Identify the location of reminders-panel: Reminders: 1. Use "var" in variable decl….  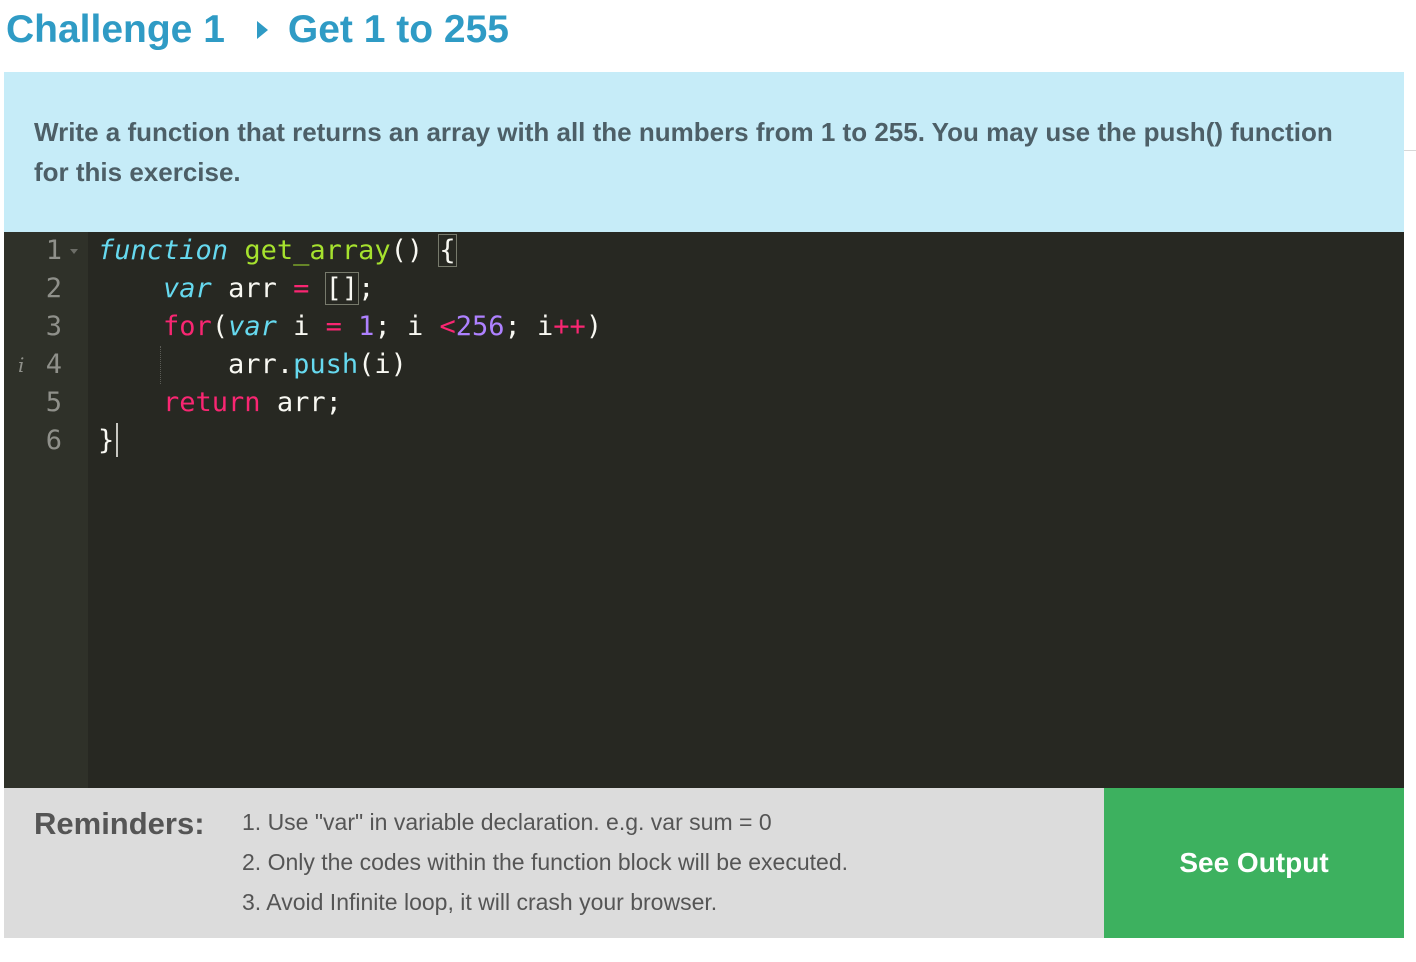
(554, 863).